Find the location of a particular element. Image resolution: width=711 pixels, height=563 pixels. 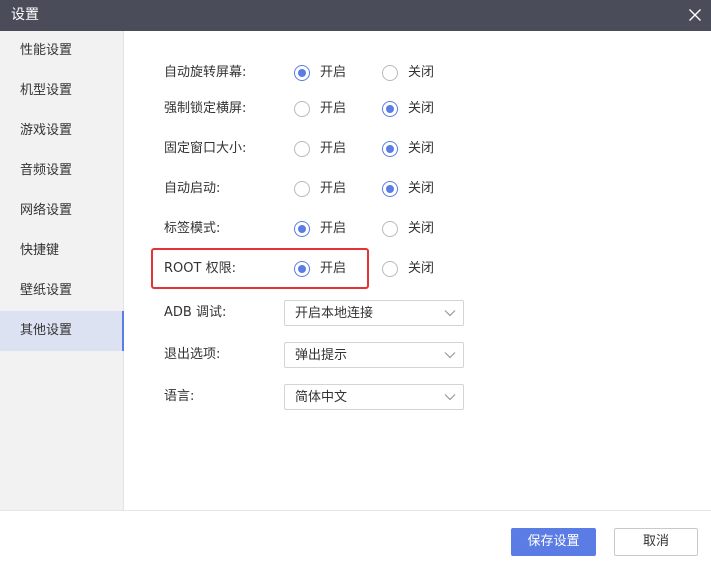

sidebar-item-wallpaper: 壁纸设置 is located at coordinates (62, 291).